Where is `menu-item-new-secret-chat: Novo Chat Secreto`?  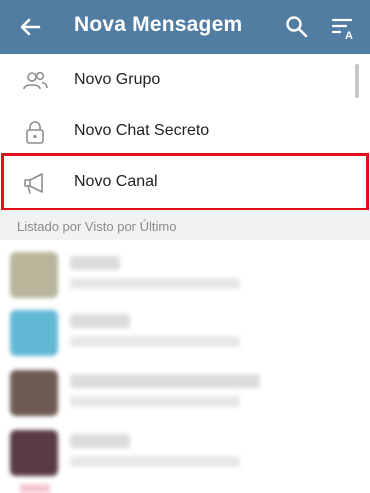
menu-item-new-secret-chat: Novo Chat Secreto is located at coordinates (185, 131).